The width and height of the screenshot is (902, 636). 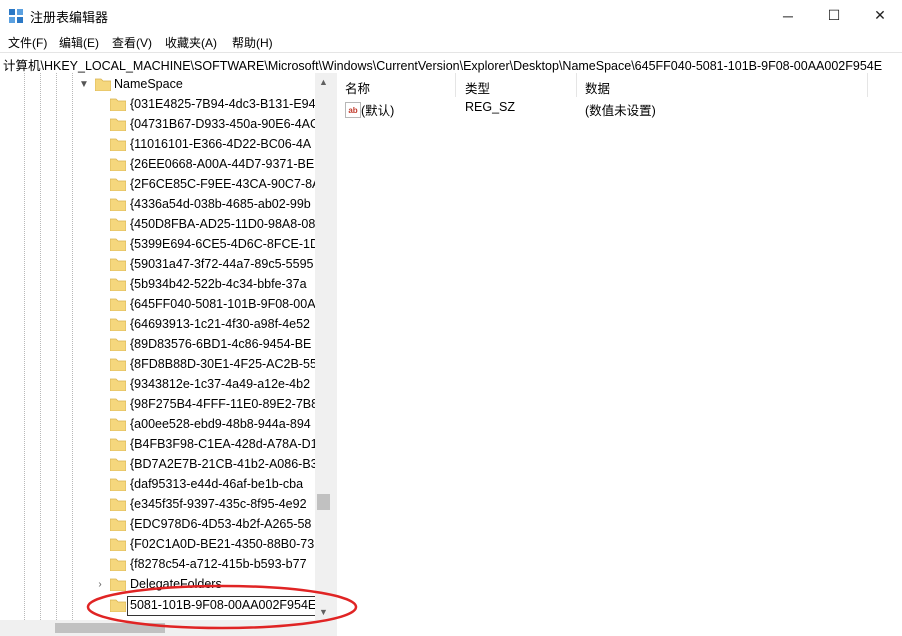 What do you see at coordinates (191, 42) in the screenshot?
I see `menu-favorites: 收藏夹(A)` at bounding box center [191, 42].